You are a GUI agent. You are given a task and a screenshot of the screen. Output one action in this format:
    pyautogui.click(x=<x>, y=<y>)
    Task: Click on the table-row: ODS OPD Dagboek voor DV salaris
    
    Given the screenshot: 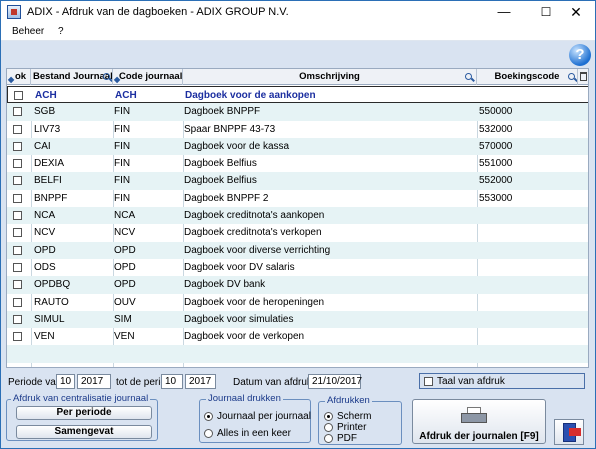 What is the action you would take?
    pyautogui.click(x=297, y=267)
    